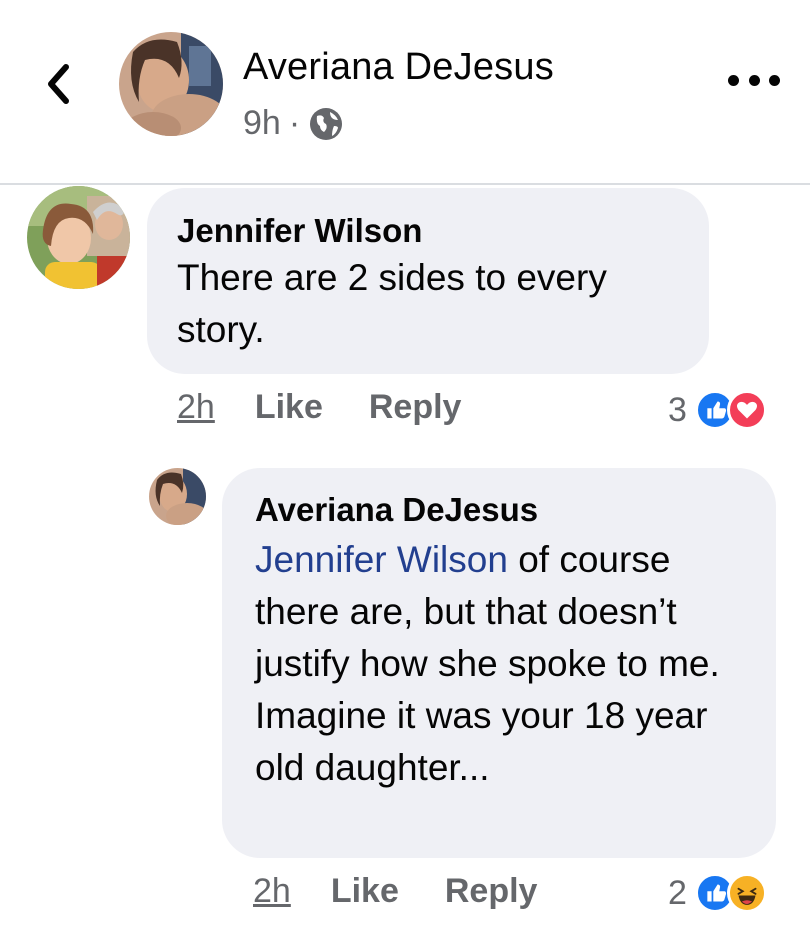 Image resolution: width=810 pixels, height=936 pixels. What do you see at coordinates (677, 892) in the screenshot?
I see `reaction-count: 2` at bounding box center [677, 892].